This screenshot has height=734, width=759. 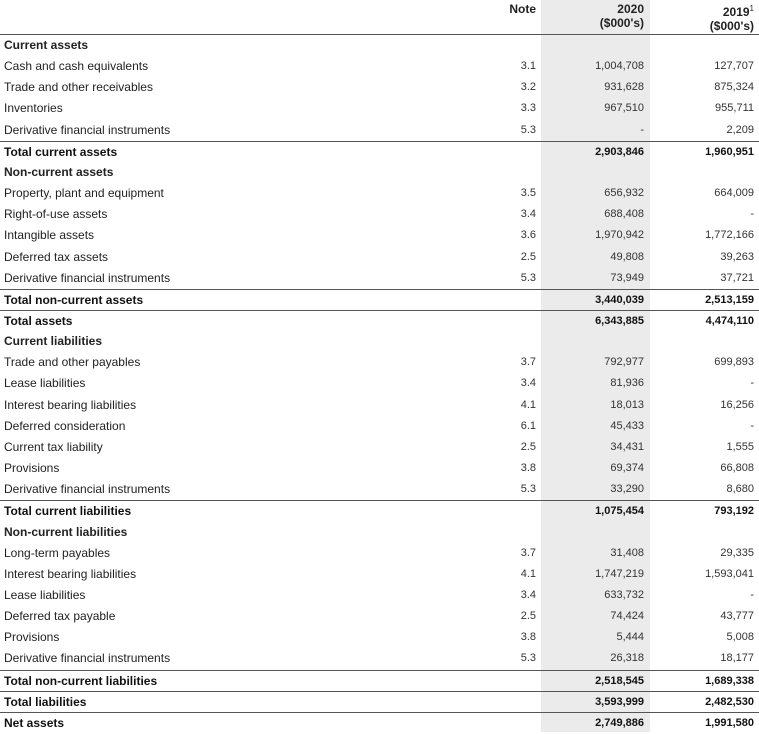 I want to click on row-value-2020: 1,004,708, so click(x=619, y=66).